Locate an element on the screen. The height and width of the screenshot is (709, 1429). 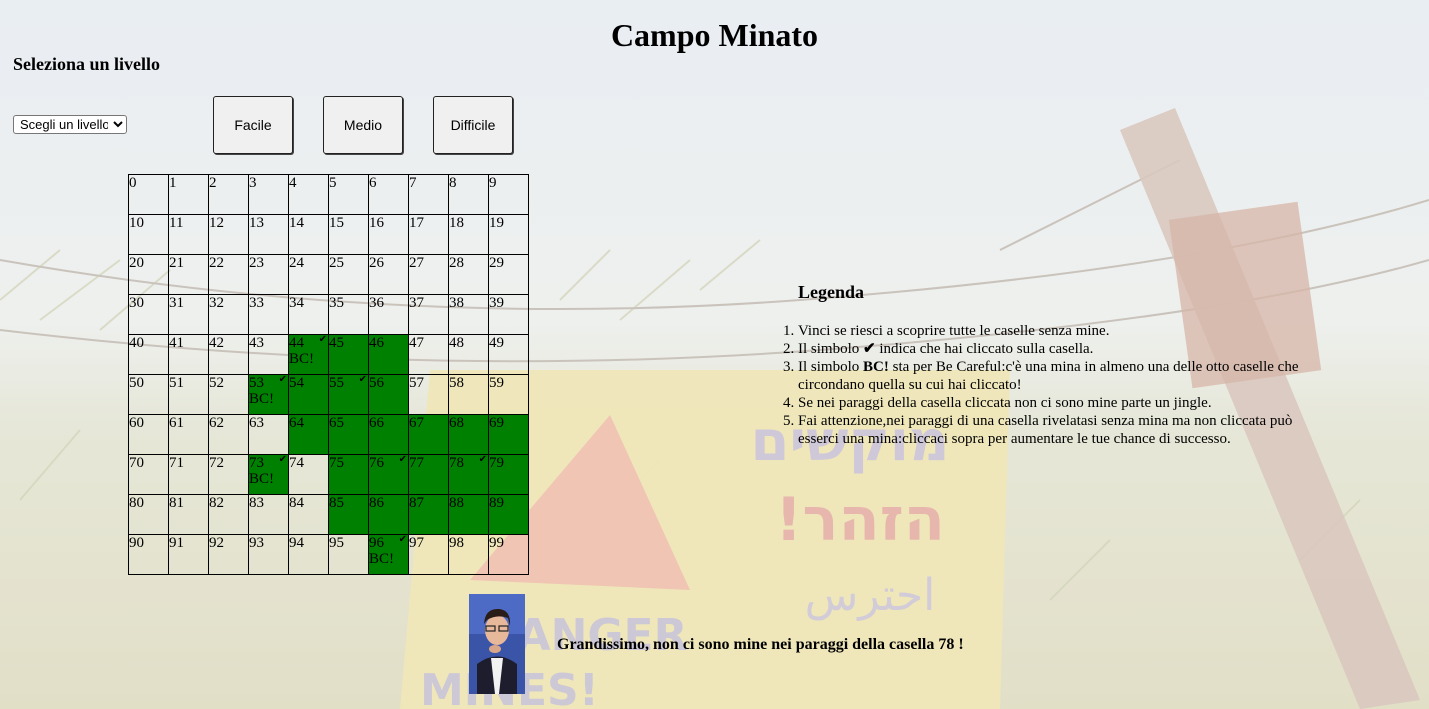
grid-cell: 76 ✔ is located at coordinates (388, 474).